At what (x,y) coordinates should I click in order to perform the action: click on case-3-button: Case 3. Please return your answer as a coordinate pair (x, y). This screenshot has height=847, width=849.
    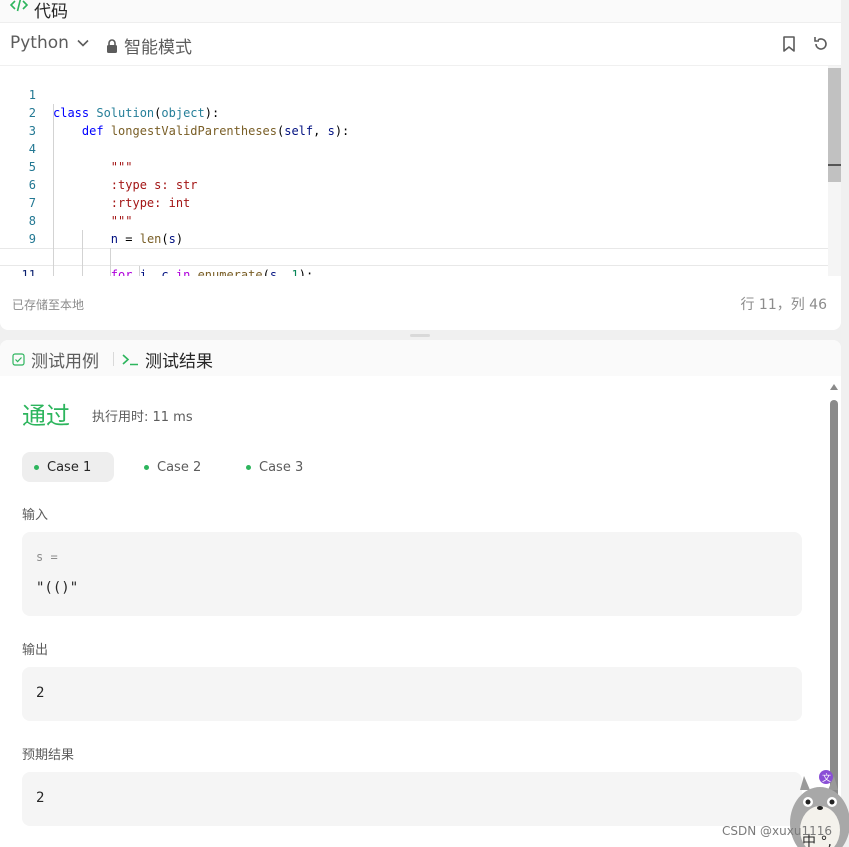
    Looking at the image, I should click on (274, 467).